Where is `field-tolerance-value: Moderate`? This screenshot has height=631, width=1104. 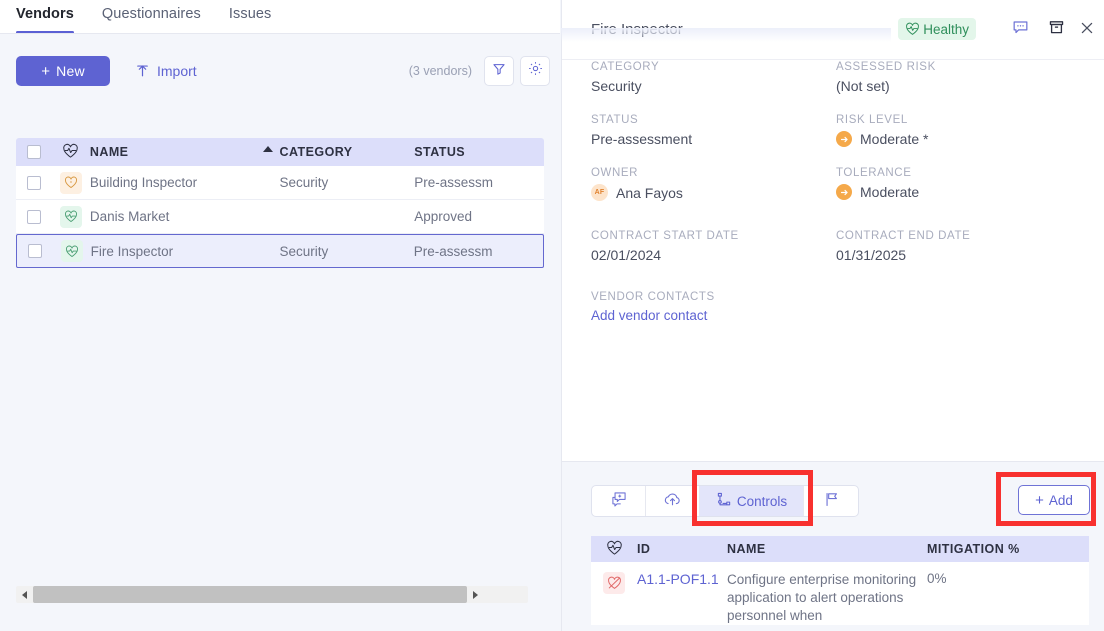
field-tolerance-value: Moderate is located at coordinates (890, 192).